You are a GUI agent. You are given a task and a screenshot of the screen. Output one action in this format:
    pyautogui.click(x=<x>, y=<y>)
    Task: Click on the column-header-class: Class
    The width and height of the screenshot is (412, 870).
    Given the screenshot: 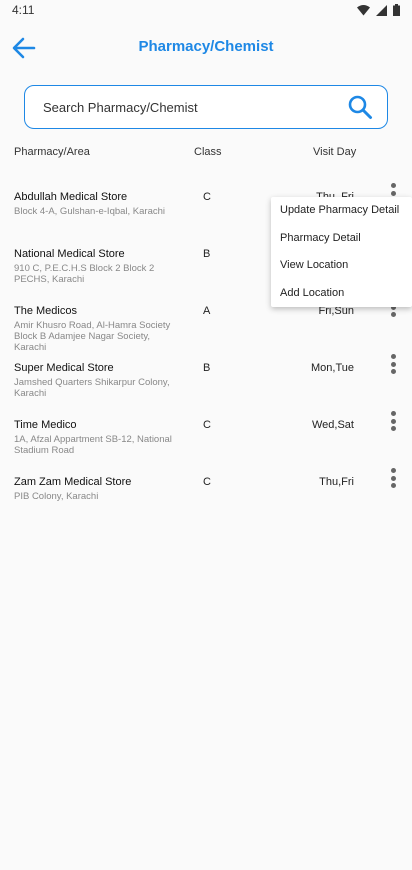 What is the action you would take?
    pyautogui.click(x=208, y=152)
    